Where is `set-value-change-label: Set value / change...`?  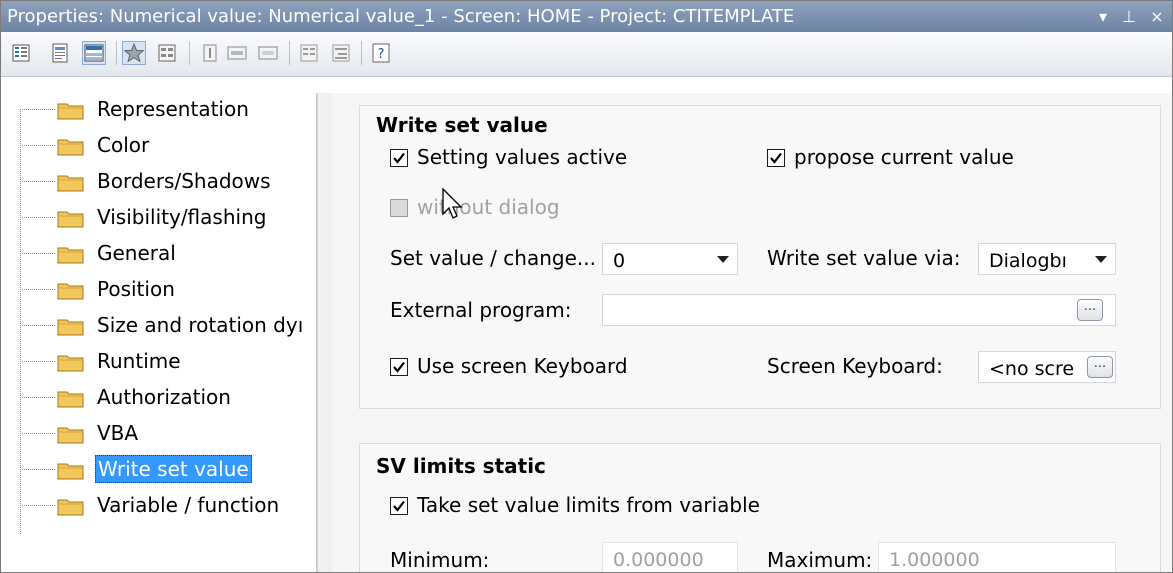
set-value-change-label: Set value / change... is located at coordinates (493, 258).